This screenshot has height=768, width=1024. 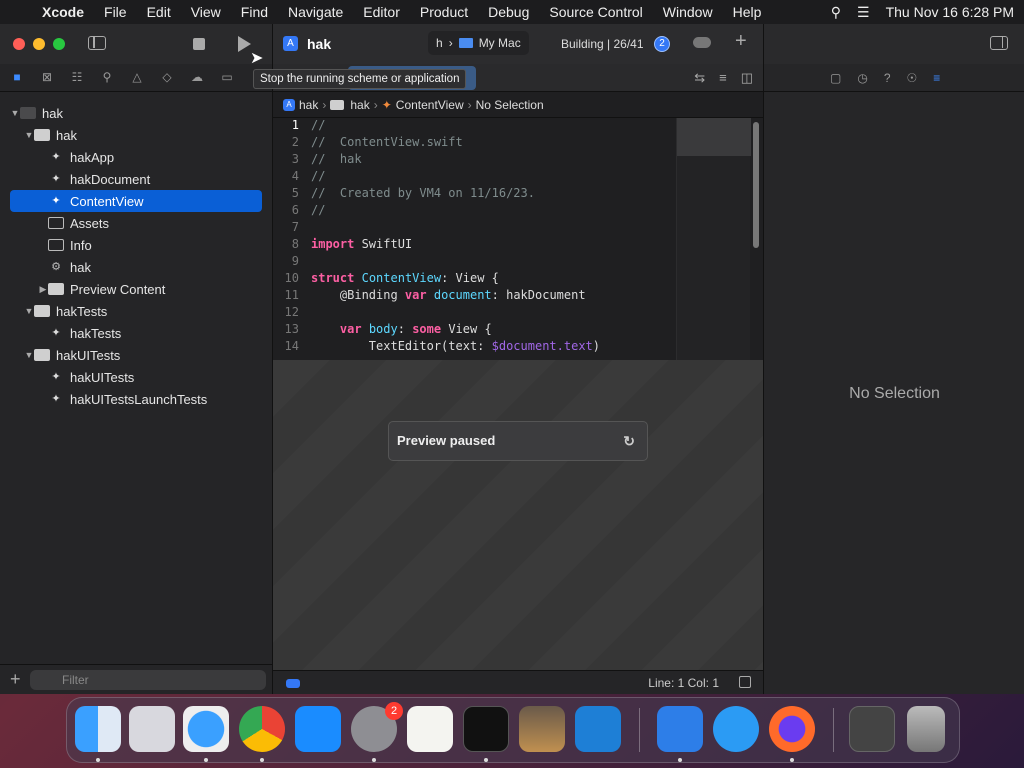 What do you see at coordinates (950, 12) in the screenshot?
I see `clock: Thu Nov 16 6:28 PM` at bounding box center [950, 12].